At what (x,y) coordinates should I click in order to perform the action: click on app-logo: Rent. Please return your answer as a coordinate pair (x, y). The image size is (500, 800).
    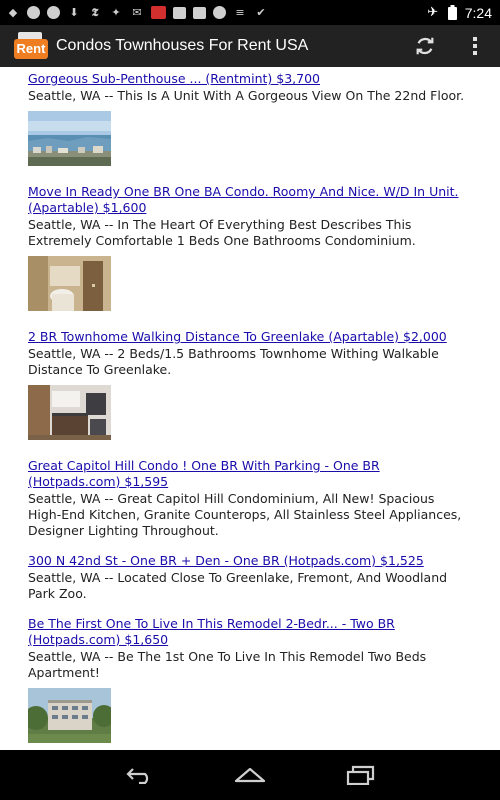
    Looking at the image, I should click on (31, 46).